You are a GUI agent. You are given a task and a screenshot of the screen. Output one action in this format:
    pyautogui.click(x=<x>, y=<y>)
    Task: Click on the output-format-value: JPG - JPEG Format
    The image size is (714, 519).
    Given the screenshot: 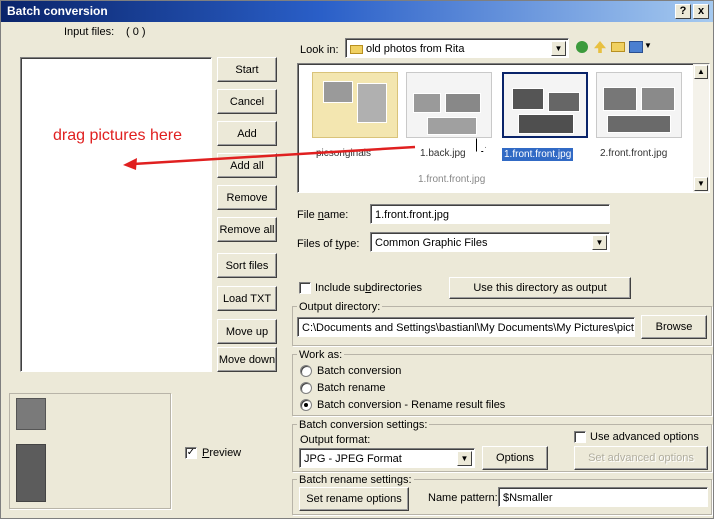 What is the action you would take?
    pyautogui.click(x=353, y=459)
    